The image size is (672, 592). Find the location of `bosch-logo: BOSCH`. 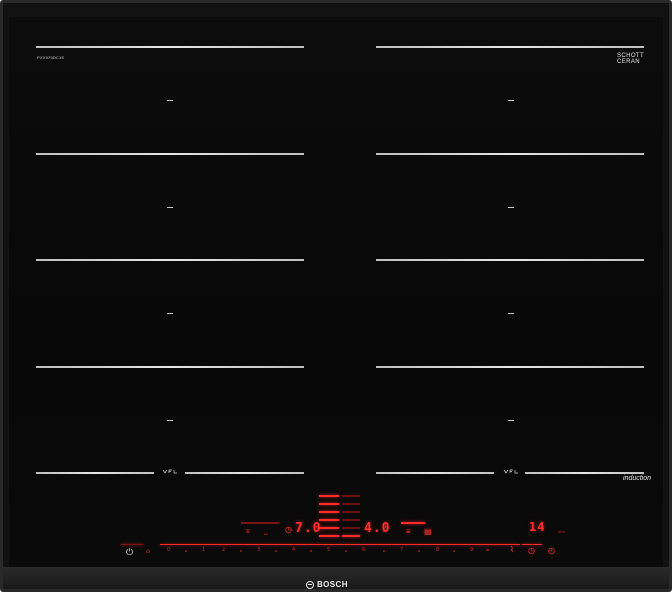

bosch-logo: BOSCH is located at coordinates (327, 584).